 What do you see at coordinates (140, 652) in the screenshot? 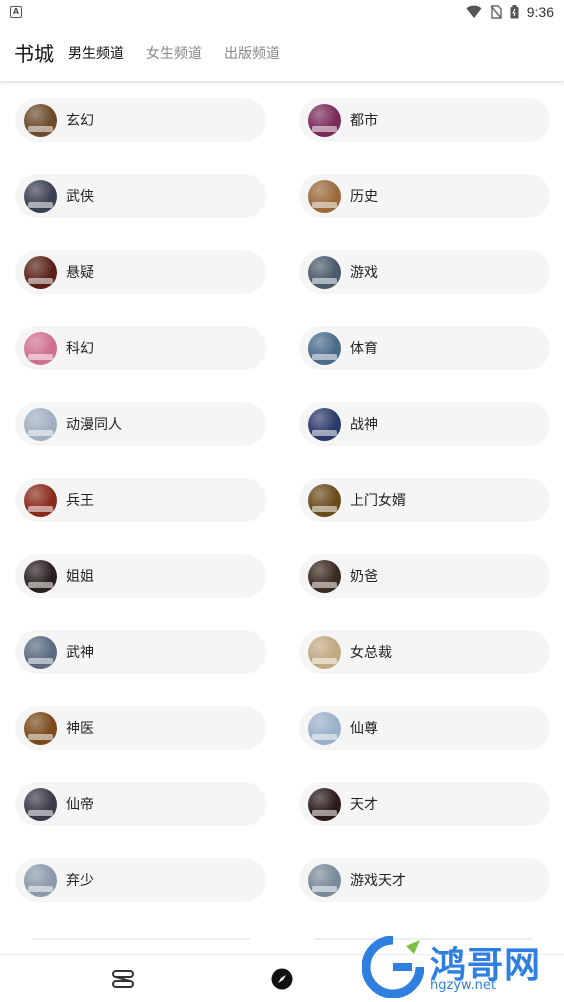
I see `category-item: 武神` at bounding box center [140, 652].